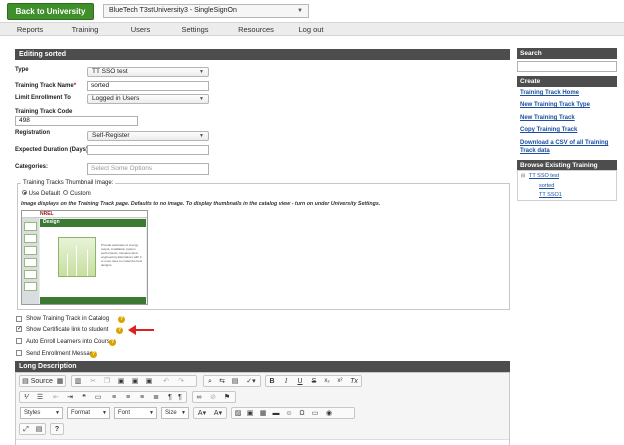  What do you see at coordinates (19, 353) in the screenshot?
I see `send-enrollment-message-checkbox` at bounding box center [19, 353].